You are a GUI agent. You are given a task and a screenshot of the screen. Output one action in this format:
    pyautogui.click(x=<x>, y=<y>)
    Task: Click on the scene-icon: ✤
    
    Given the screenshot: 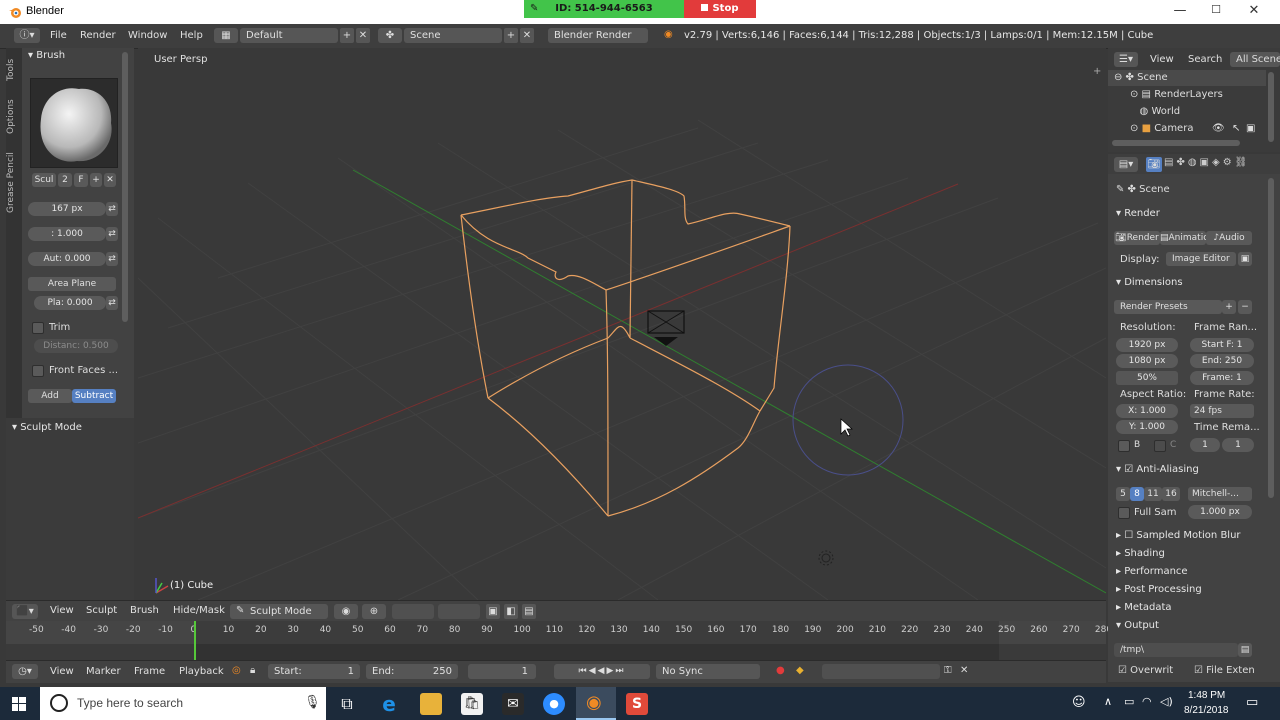 What is the action you would take?
    pyautogui.click(x=390, y=35)
    